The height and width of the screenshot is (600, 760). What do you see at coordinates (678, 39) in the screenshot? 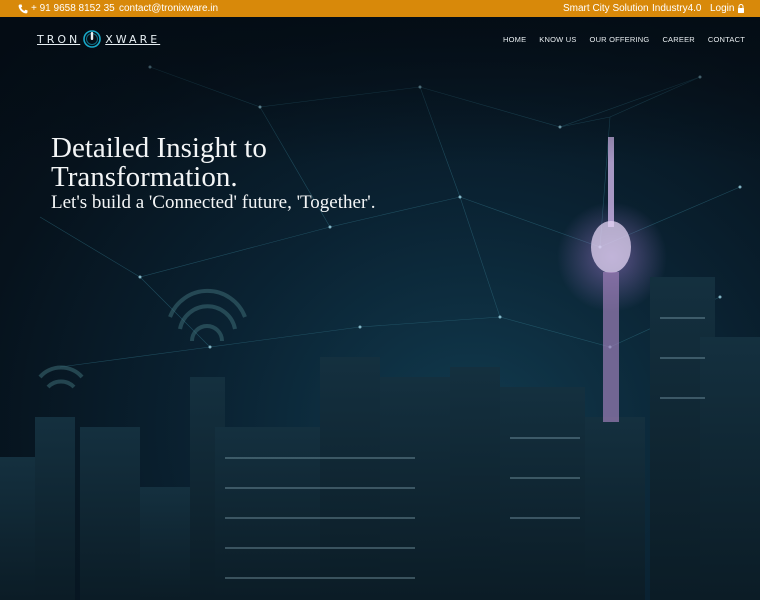
I see `nav-career: CAREER` at bounding box center [678, 39].